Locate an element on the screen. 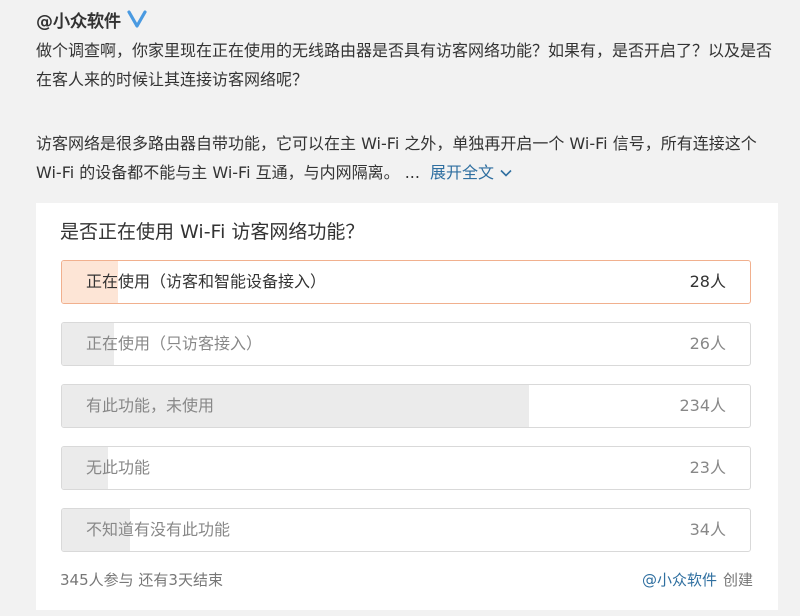 This screenshot has height=616, width=800. poll-creator: @小众软件 创建 is located at coordinates (697, 579).